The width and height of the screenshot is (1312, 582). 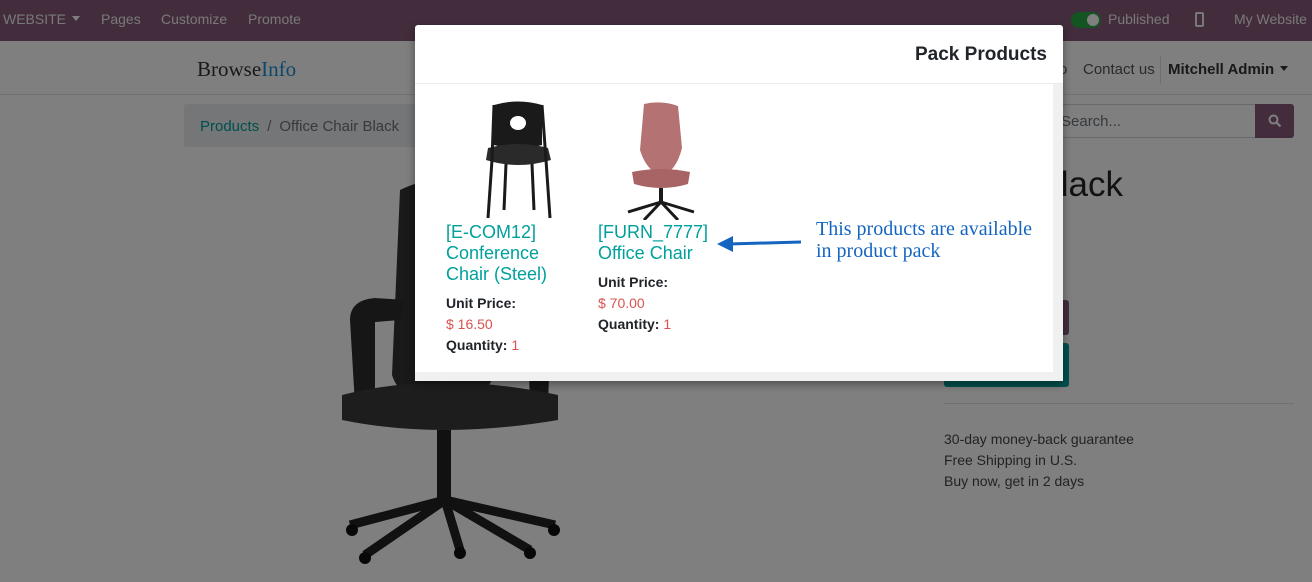 I want to click on annotation-line2: in product pack, so click(x=878, y=251).